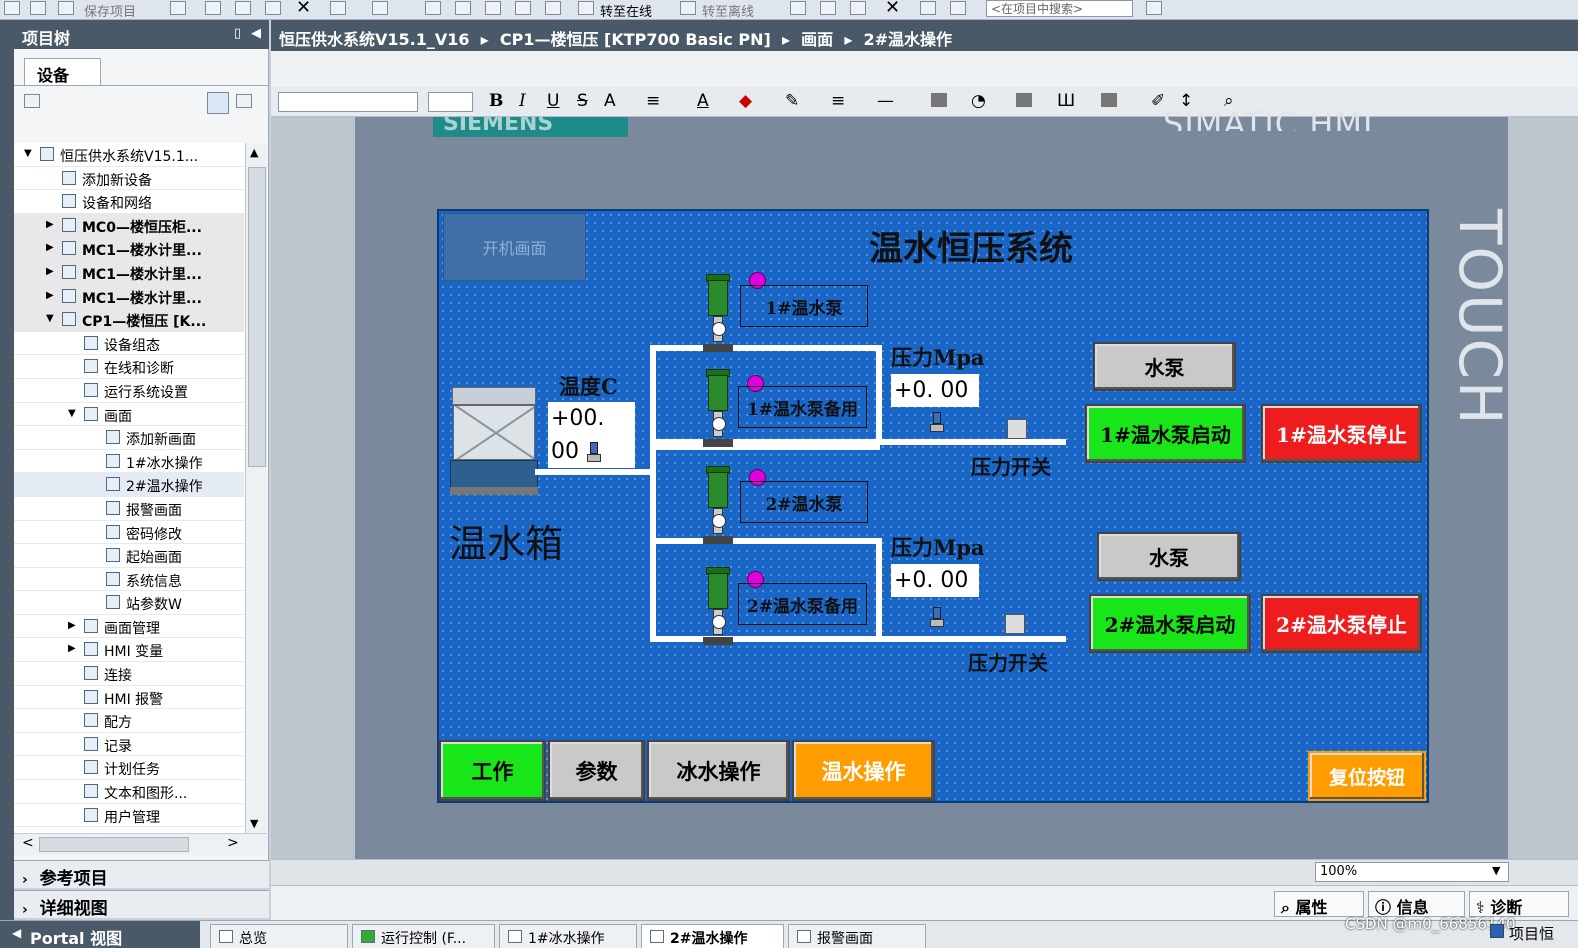 This screenshot has width=1578, height=948. What do you see at coordinates (38, 8) in the screenshot?
I see `open-project-icon` at bounding box center [38, 8].